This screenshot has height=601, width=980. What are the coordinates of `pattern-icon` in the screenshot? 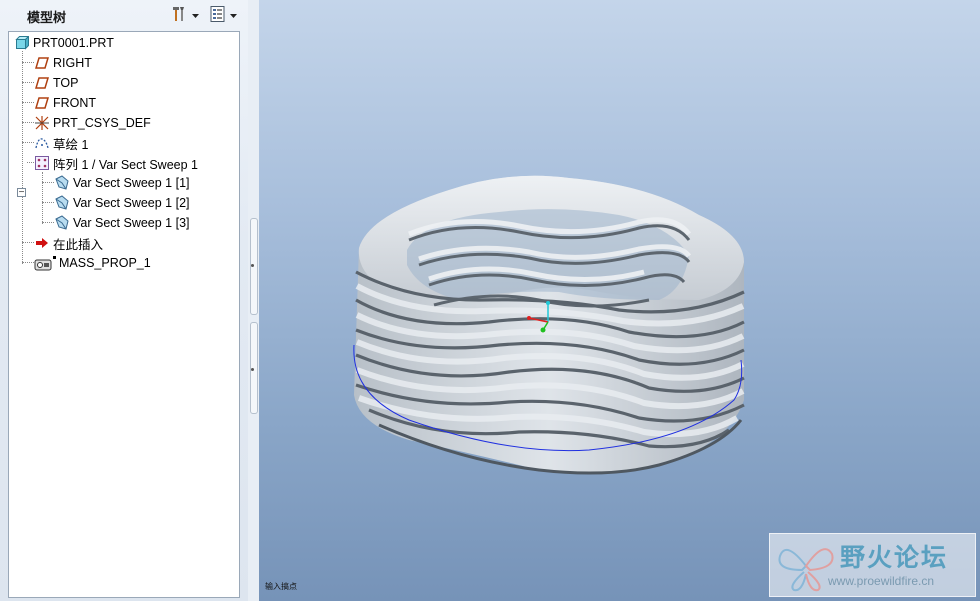 It's located at (42, 163).